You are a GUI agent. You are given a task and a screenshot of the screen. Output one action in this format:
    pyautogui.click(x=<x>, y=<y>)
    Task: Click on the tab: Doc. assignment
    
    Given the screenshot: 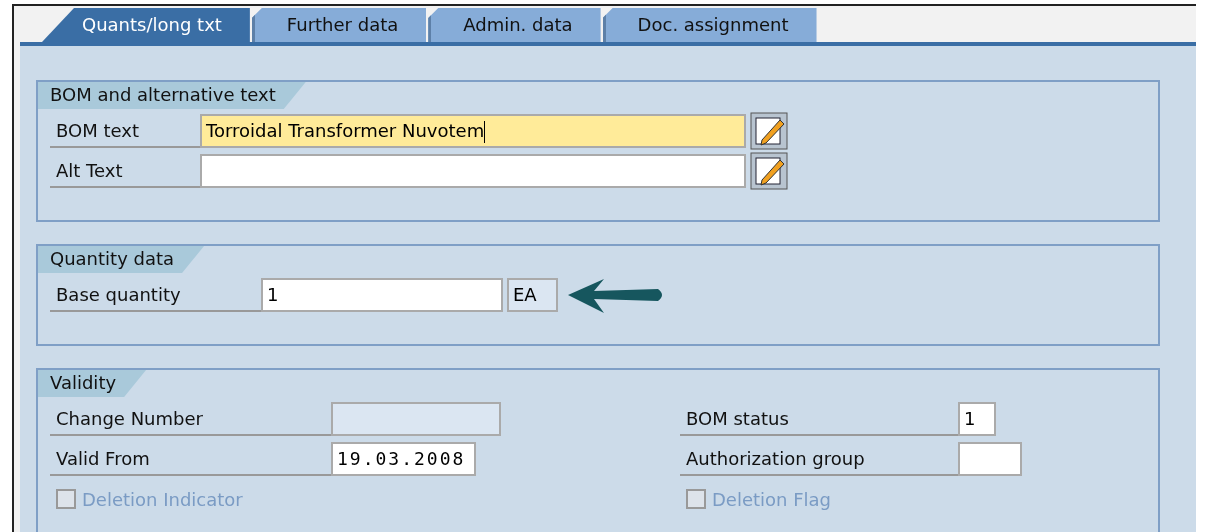 What is the action you would take?
    pyautogui.click(x=709, y=25)
    